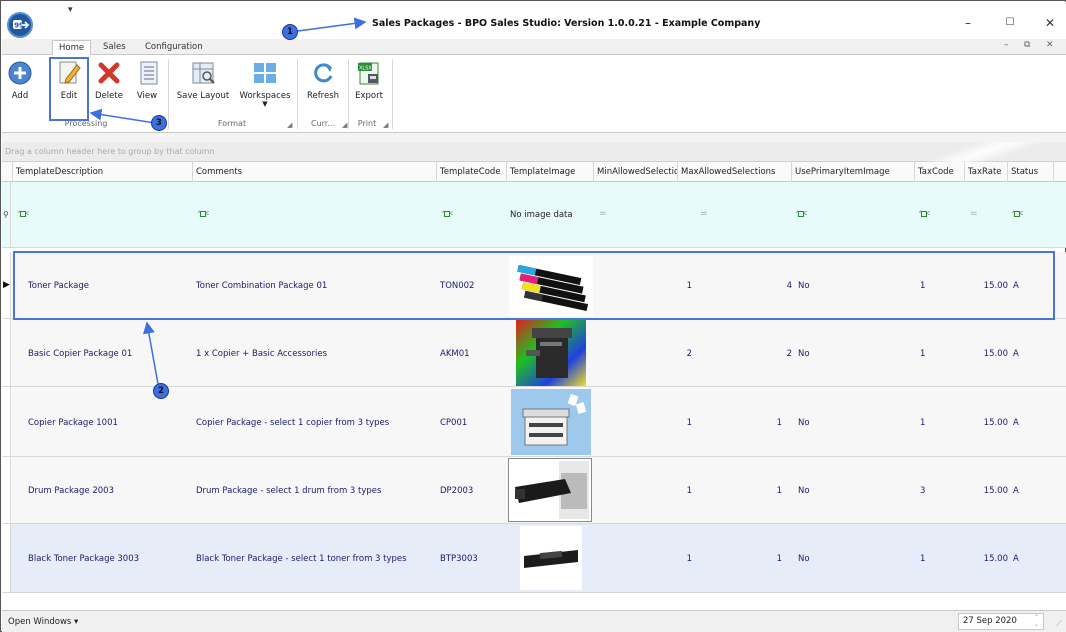 The height and width of the screenshot is (632, 1066). I want to click on date-picker: 27 Sep 2020 ⌃ ⌄, so click(1001, 621).